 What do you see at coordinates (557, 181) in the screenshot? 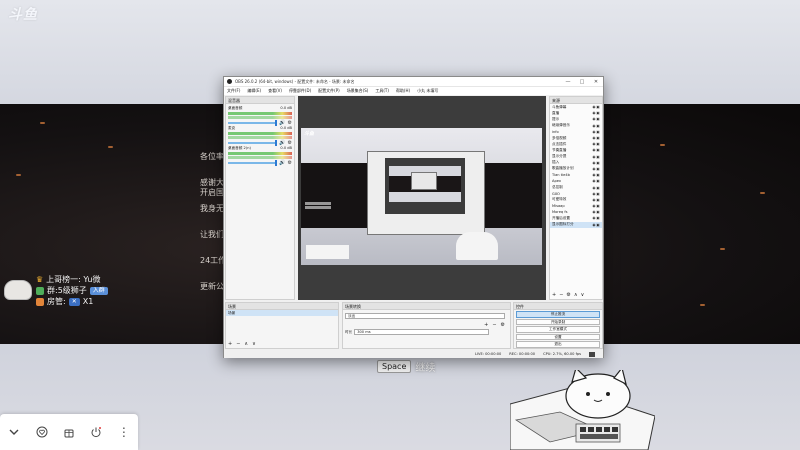
I see `source-name: Apex` at bounding box center [557, 181].